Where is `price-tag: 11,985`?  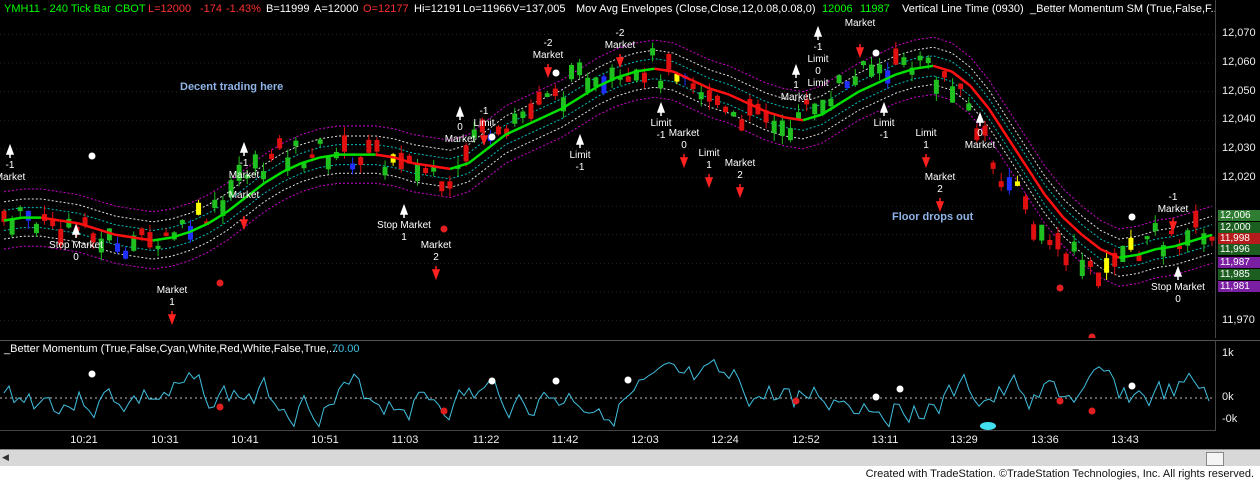 price-tag: 11,985 is located at coordinates (1239, 274).